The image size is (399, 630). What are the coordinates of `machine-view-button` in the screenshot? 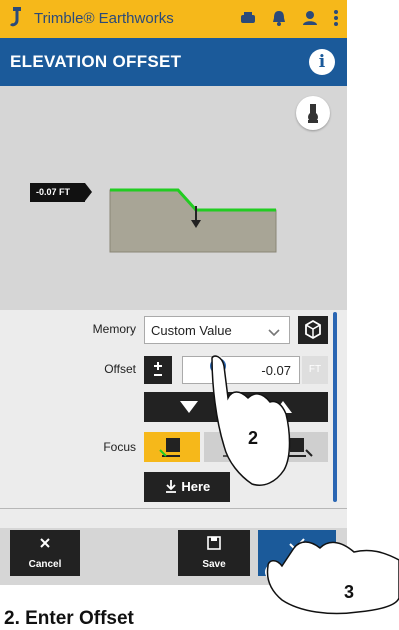 It's located at (313, 113).